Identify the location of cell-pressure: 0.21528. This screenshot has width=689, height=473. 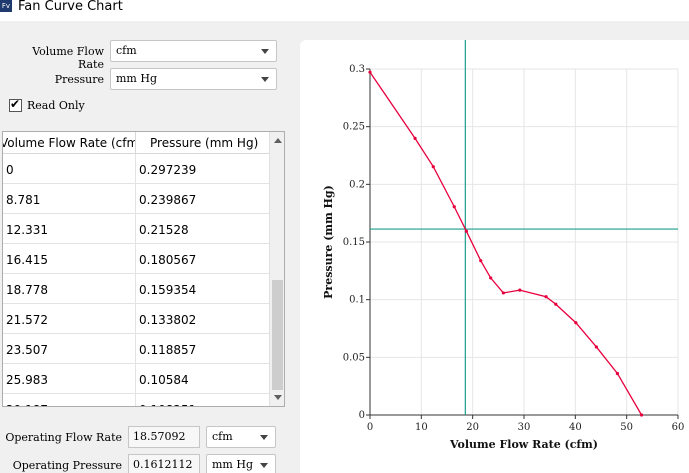
(164, 230).